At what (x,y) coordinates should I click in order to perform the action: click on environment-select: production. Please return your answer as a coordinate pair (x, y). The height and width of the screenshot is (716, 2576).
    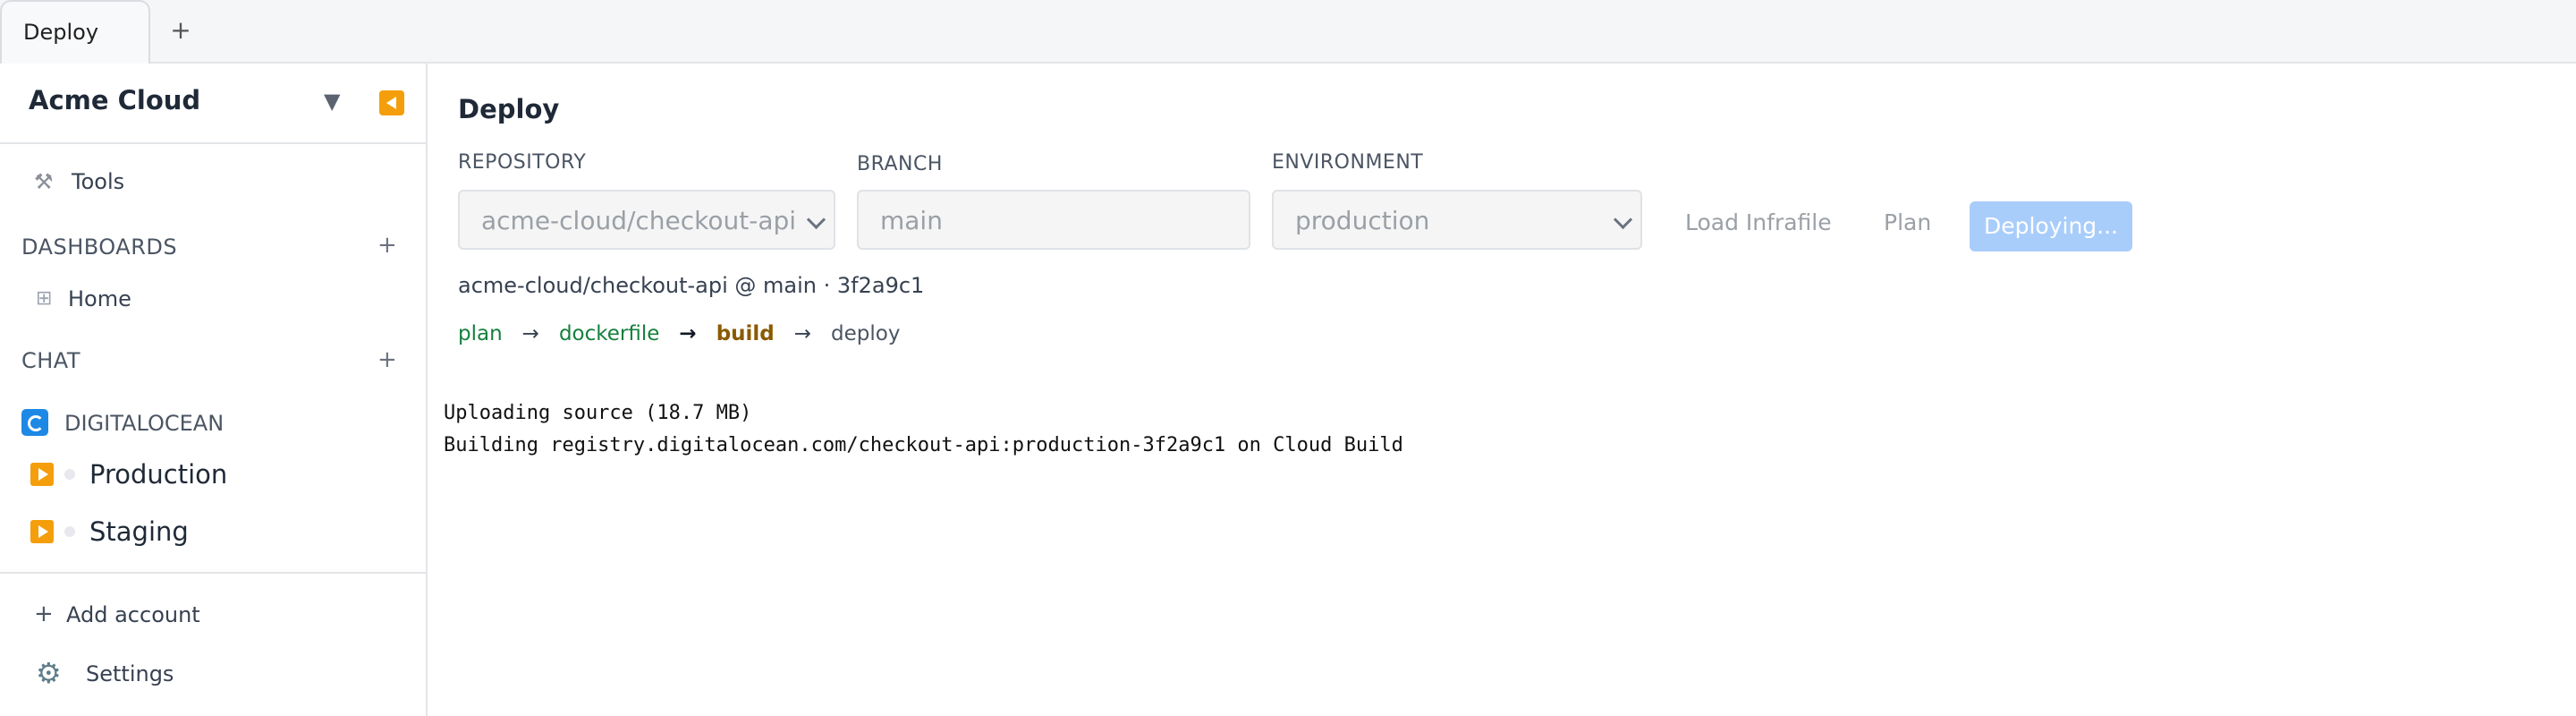
    Looking at the image, I should click on (1457, 220).